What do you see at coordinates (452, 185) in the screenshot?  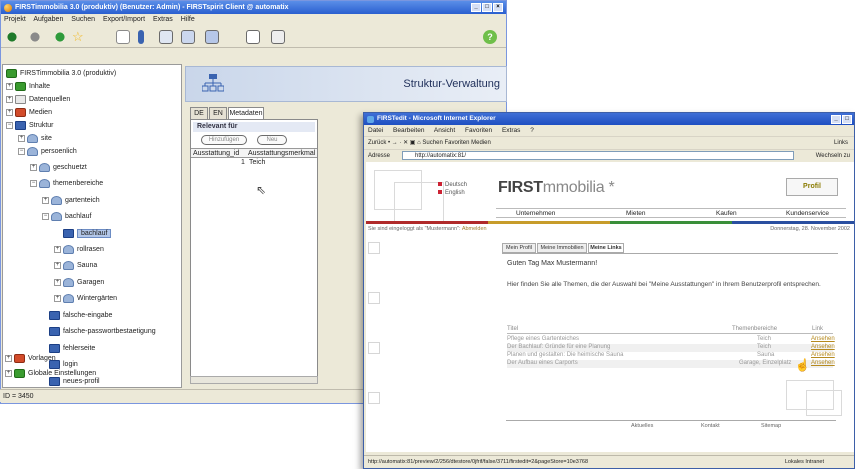 I see `lang-deutsch: Deutsch` at bounding box center [452, 185].